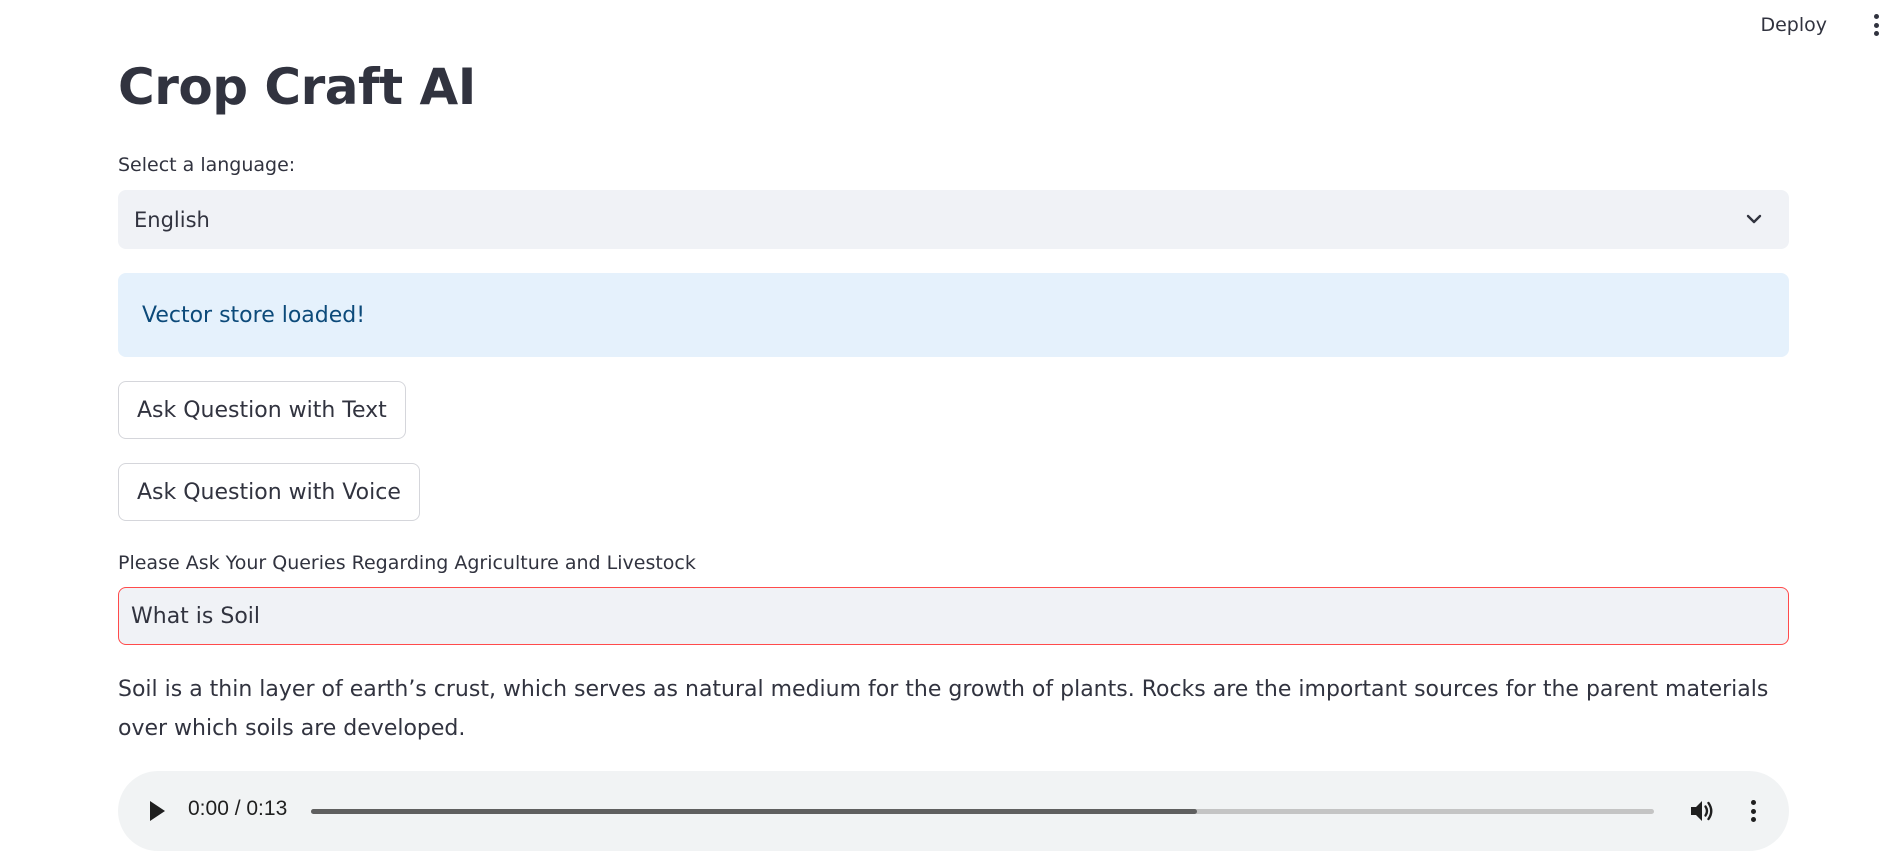 The image size is (1899, 859). I want to click on audio-menu-icon, so click(1753, 811).